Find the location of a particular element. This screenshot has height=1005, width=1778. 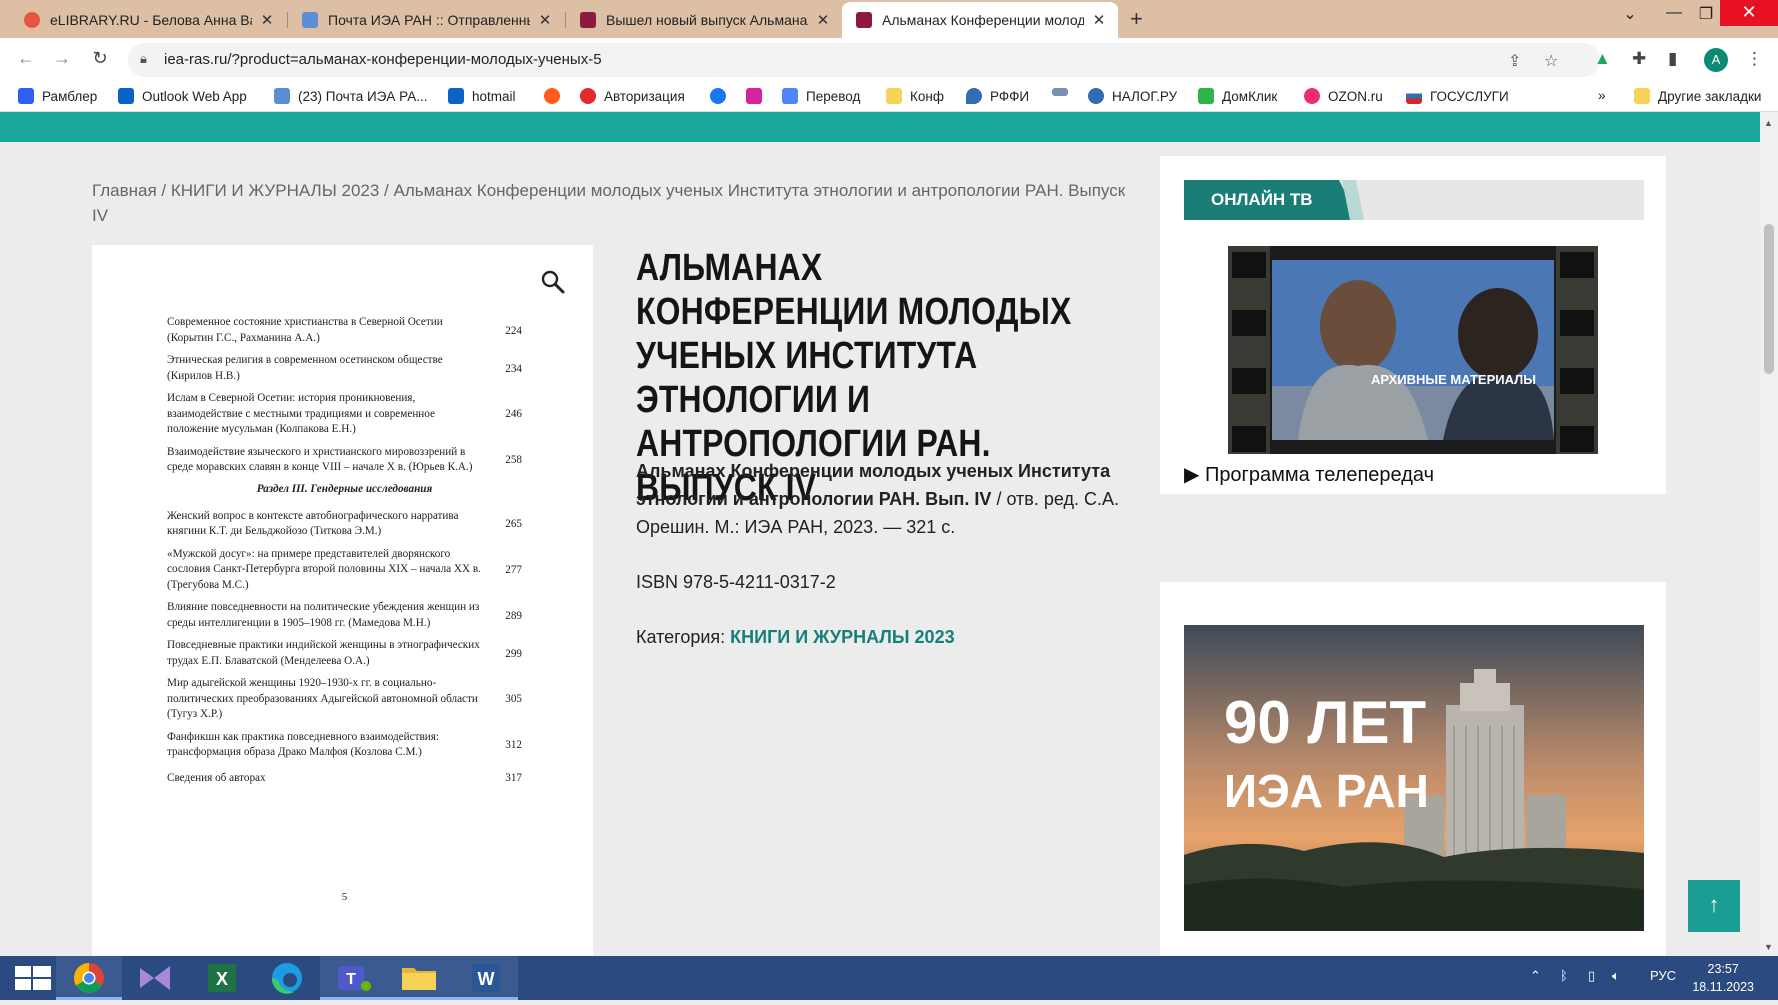

bluetooth-icon: ᛒ is located at coordinates (1564, 975).